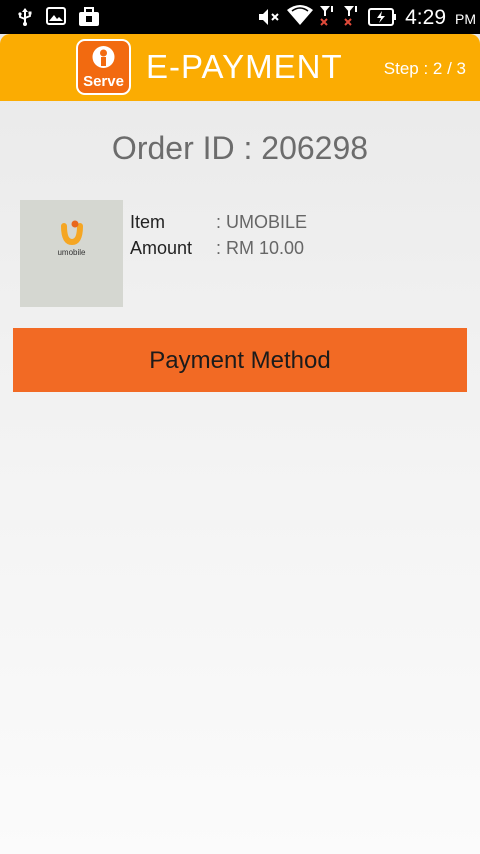  I want to click on mute-icon, so click(269, 17).